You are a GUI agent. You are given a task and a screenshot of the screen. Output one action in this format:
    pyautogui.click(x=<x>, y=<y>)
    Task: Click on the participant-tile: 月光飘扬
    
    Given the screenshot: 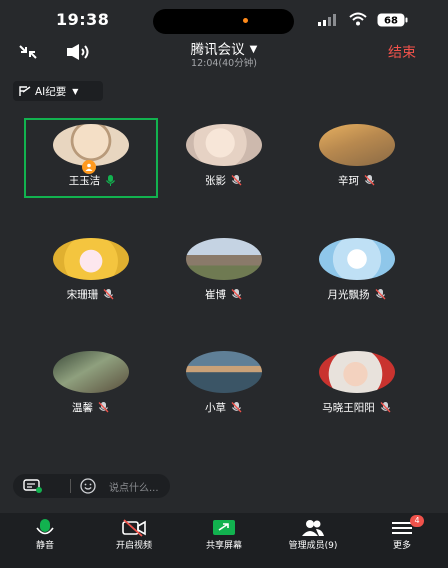 What is the action you would take?
    pyautogui.click(x=357, y=272)
    